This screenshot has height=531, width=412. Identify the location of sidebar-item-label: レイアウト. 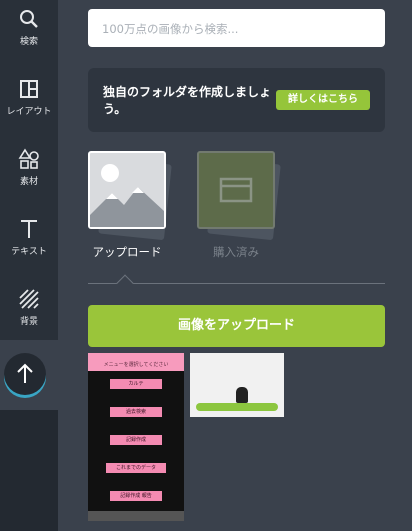
(29, 112).